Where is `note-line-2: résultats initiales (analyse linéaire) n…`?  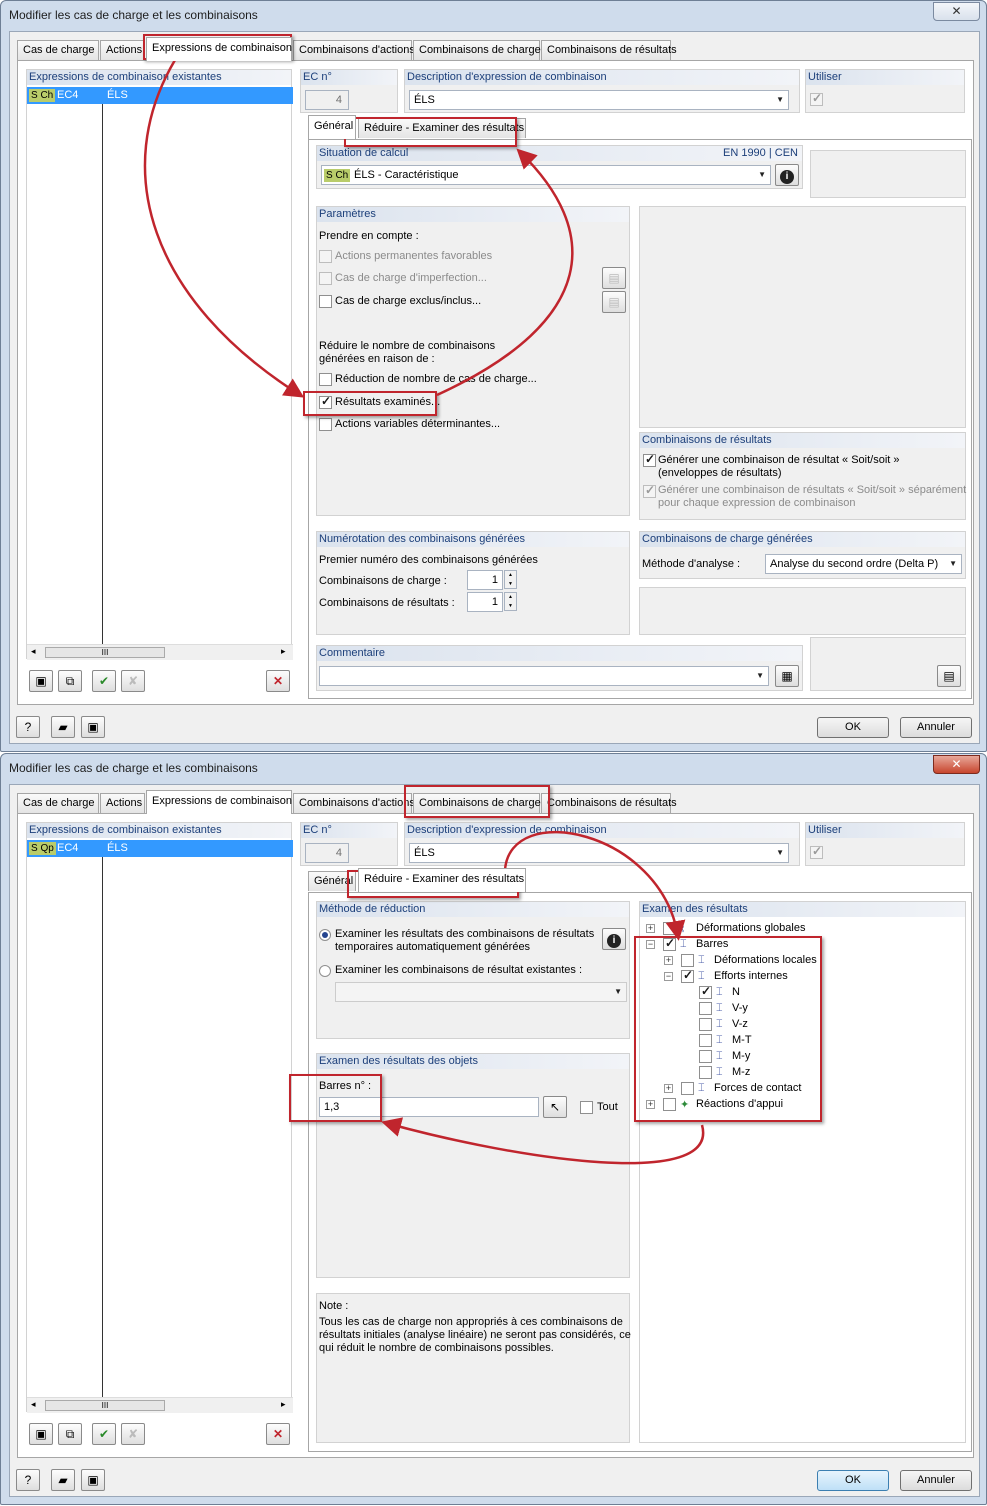
note-line-2: résultats initiales (analyse linéaire) n… is located at coordinates (475, 1335).